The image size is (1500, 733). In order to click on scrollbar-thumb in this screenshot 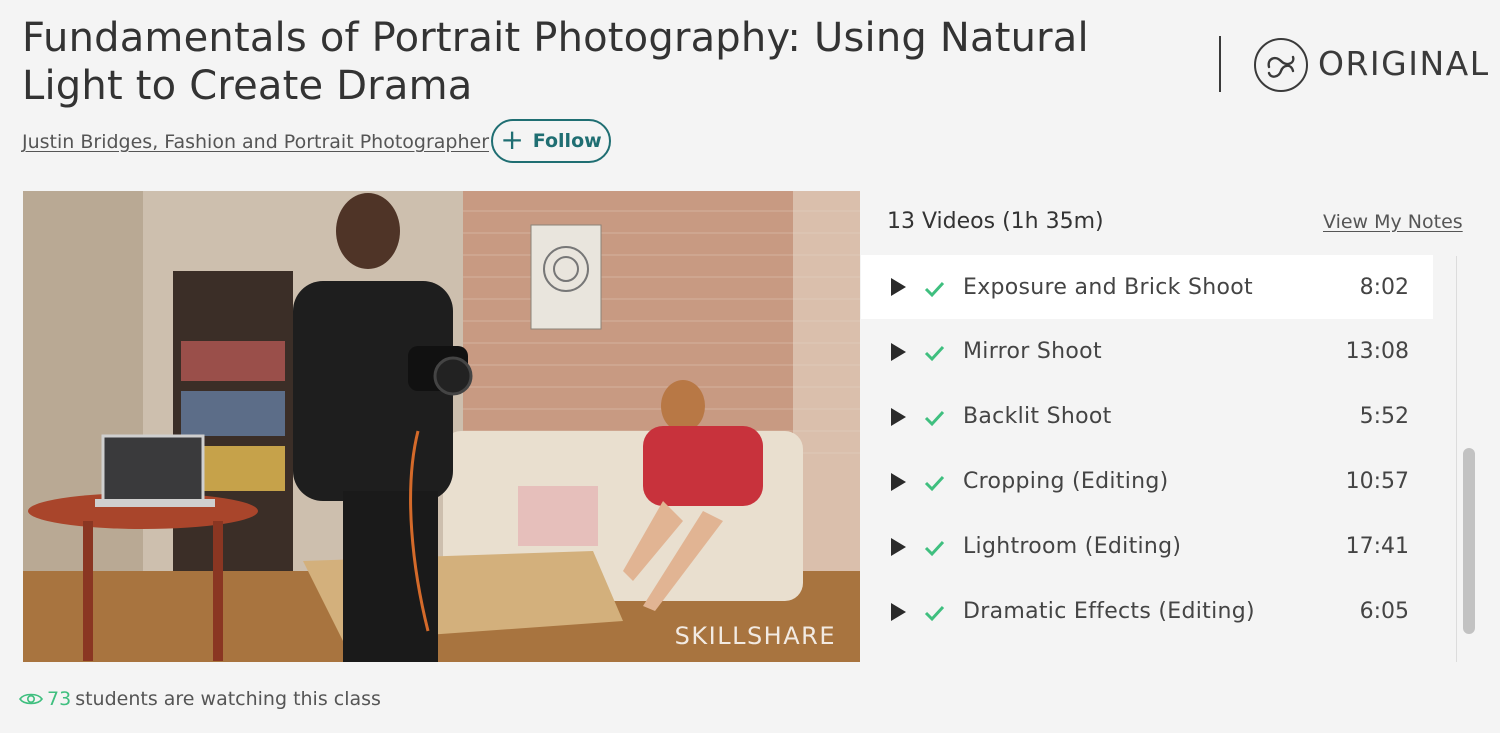, I will do `click(1469, 541)`.